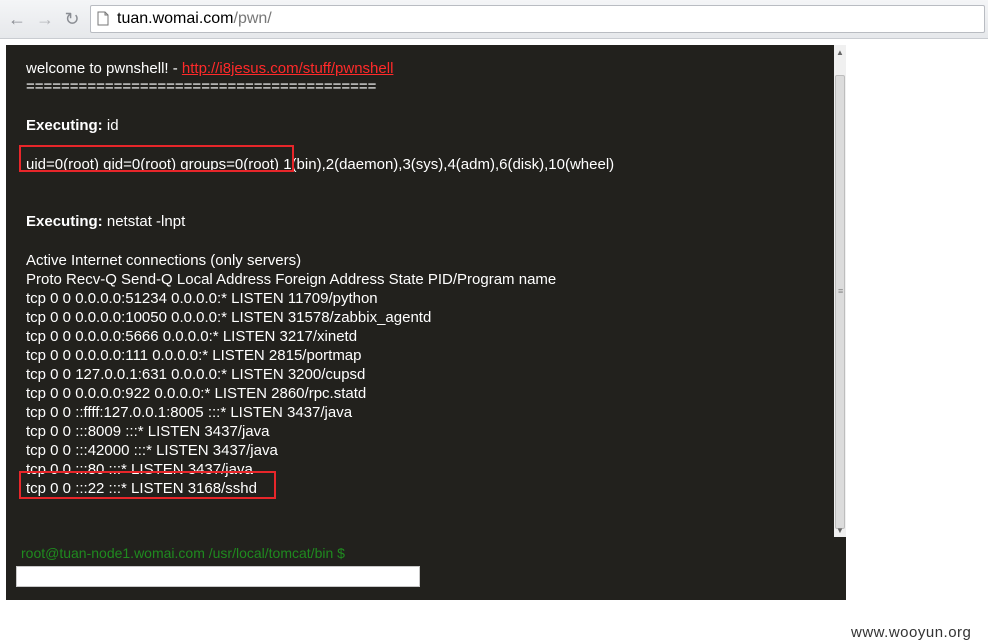 Image resolution: width=988 pixels, height=644 pixels. I want to click on command-input, so click(218, 576).